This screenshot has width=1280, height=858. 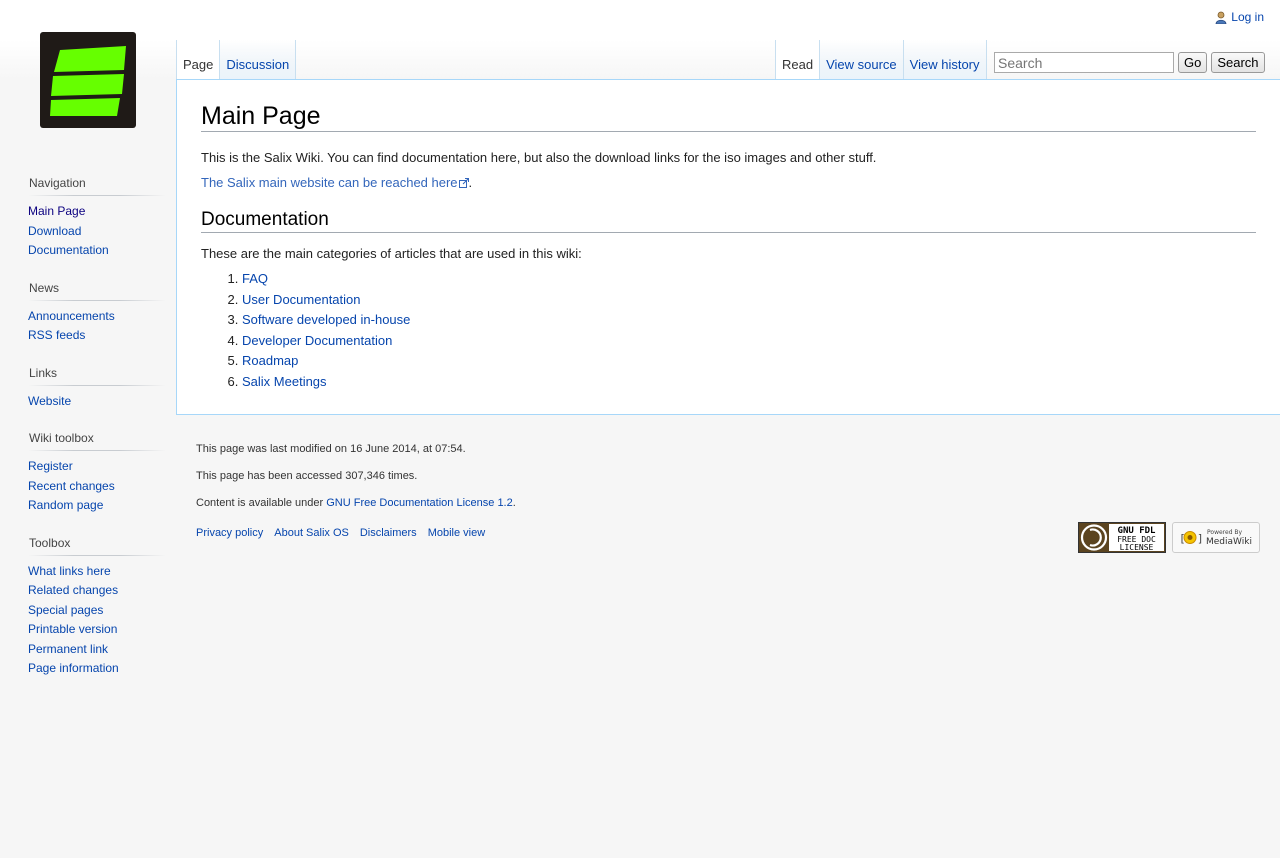 I want to click on salix-logo-icon, so click(x=88, y=81).